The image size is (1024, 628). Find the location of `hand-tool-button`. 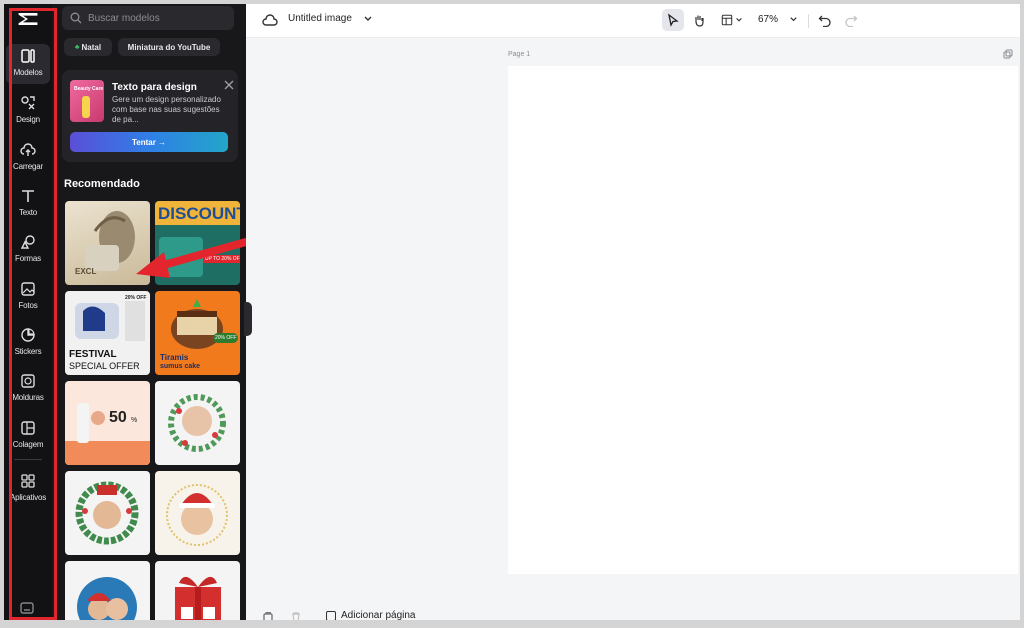

hand-tool-button is located at coordinates (699, 20).